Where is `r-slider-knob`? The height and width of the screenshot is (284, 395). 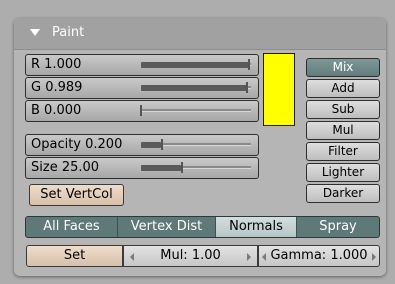
r-slider-knob is located at coordinates (249, 64).